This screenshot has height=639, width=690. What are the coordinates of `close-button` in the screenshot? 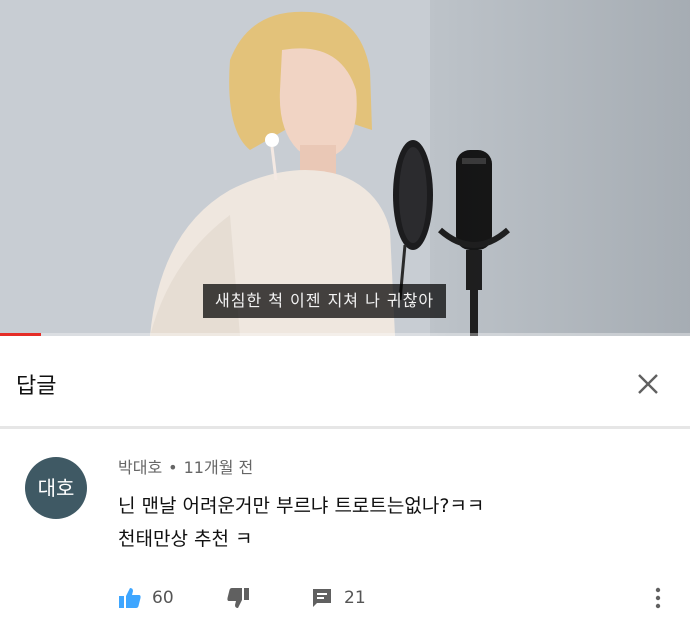 It's located at (648, 384).